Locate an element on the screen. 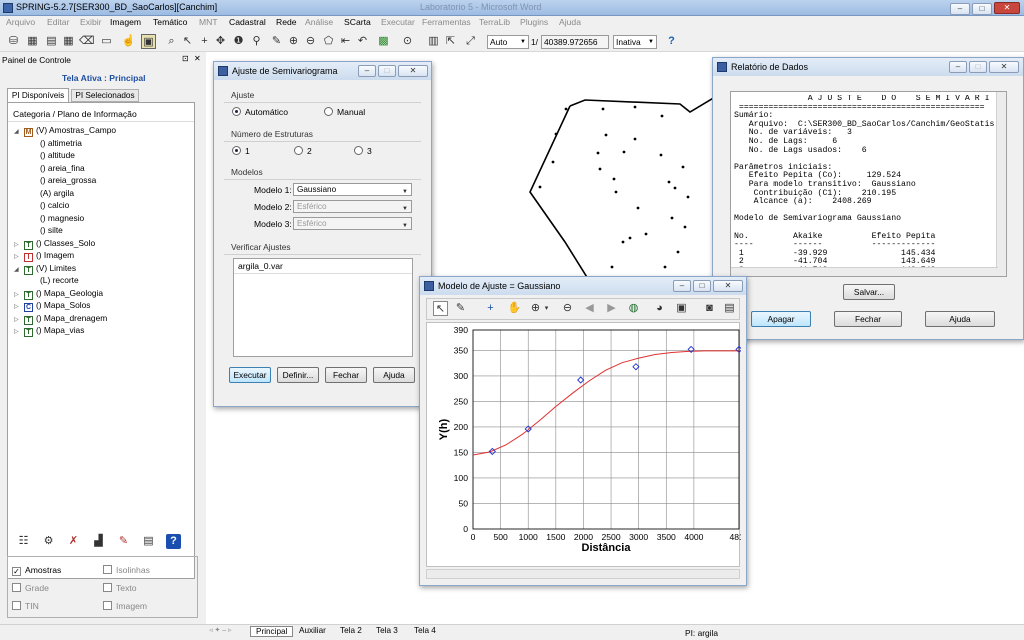 This screenshot has height=640, width=1024. radio-manual: Manual is located at coordinates (344, 112).